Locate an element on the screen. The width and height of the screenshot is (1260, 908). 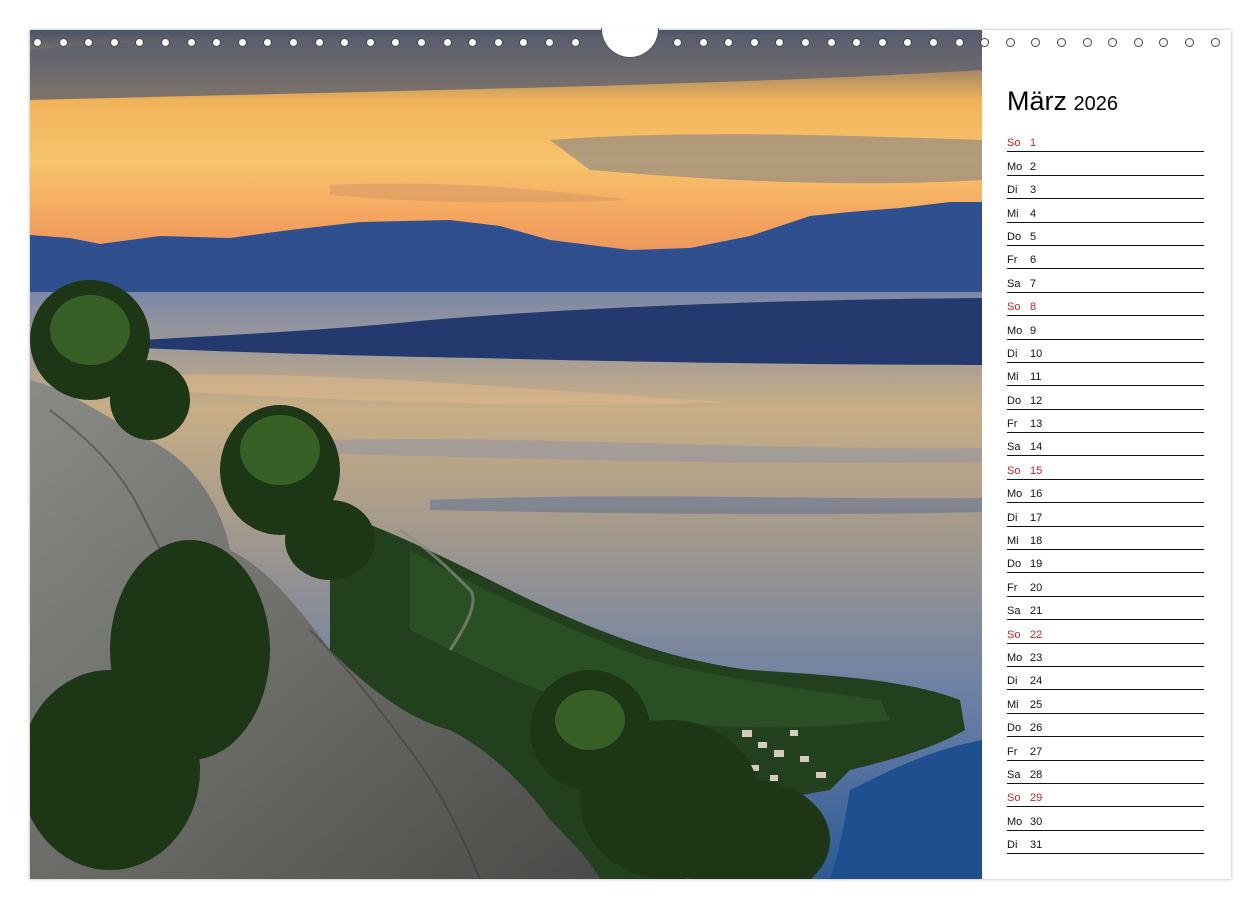
day-row: Di 3 is located at coordinates (1105, 188).